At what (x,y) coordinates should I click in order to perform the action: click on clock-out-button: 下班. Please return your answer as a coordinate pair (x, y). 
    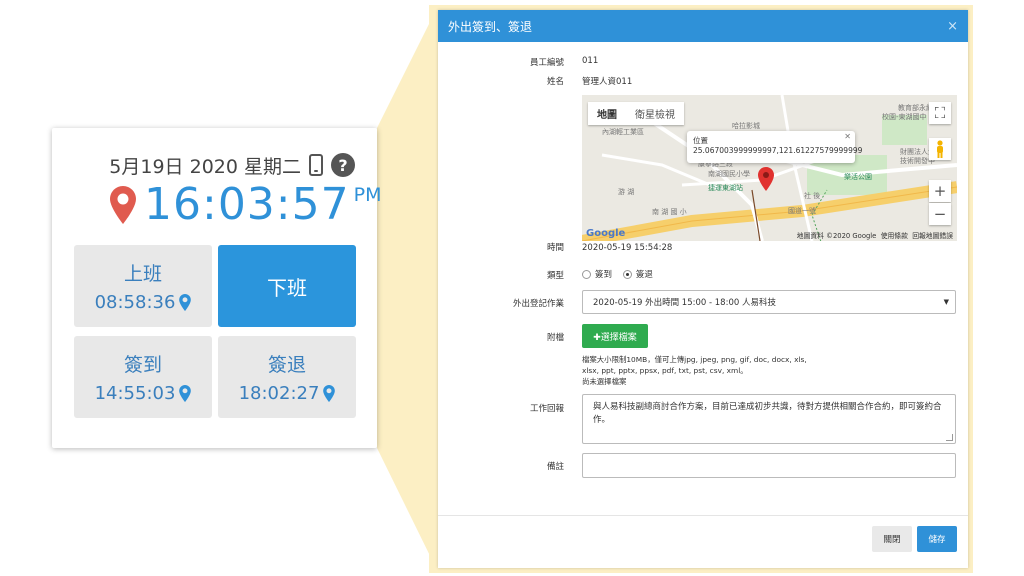
    Looking at the image, I should click on (287, 286).